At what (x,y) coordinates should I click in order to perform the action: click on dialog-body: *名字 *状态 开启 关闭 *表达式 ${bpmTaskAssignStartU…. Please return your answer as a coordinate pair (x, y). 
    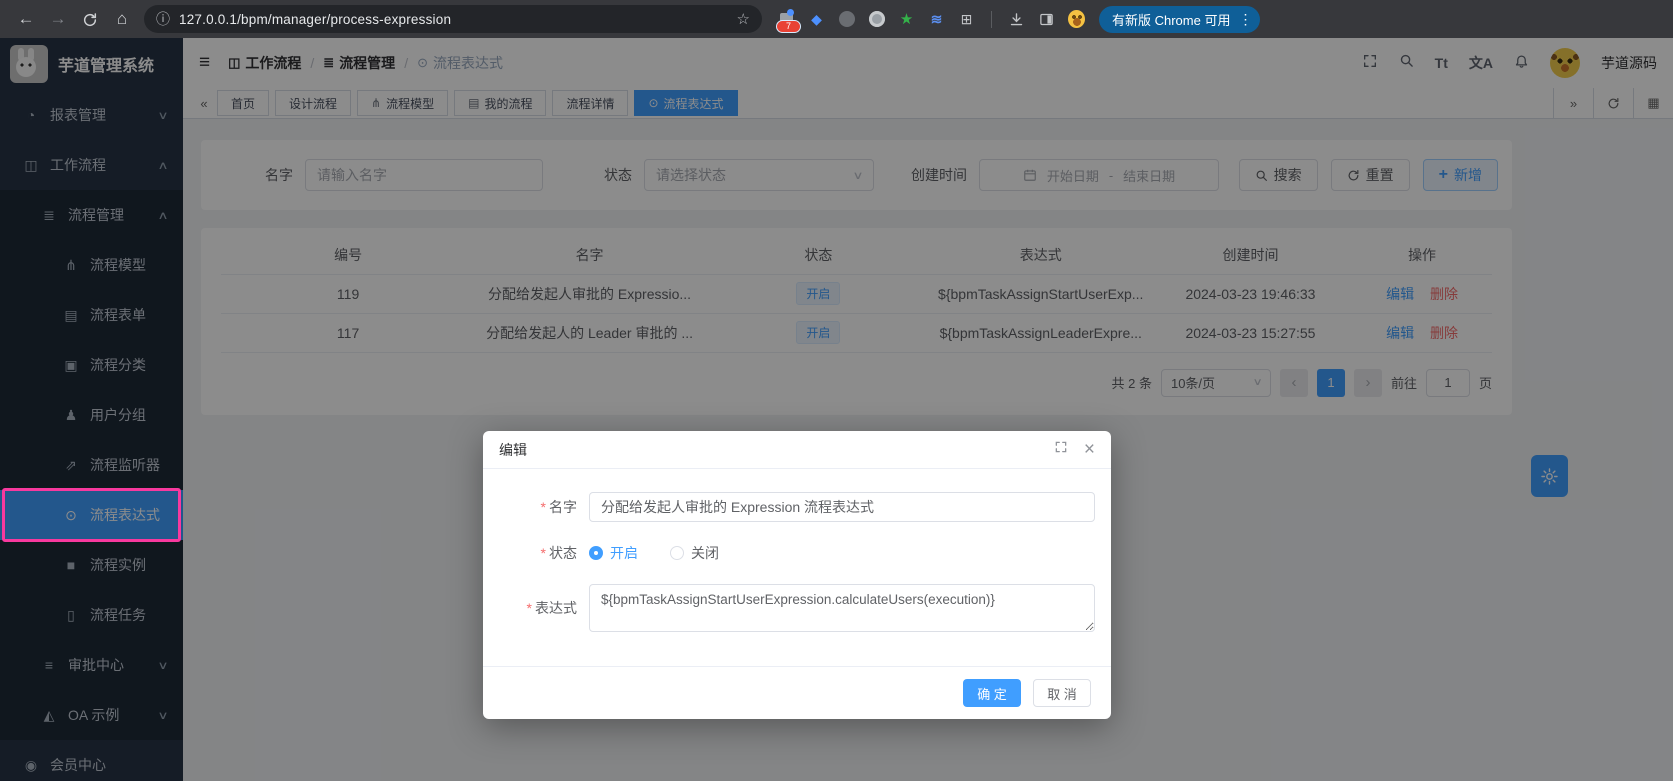
    Looking at the image, I should click on (797, 567).